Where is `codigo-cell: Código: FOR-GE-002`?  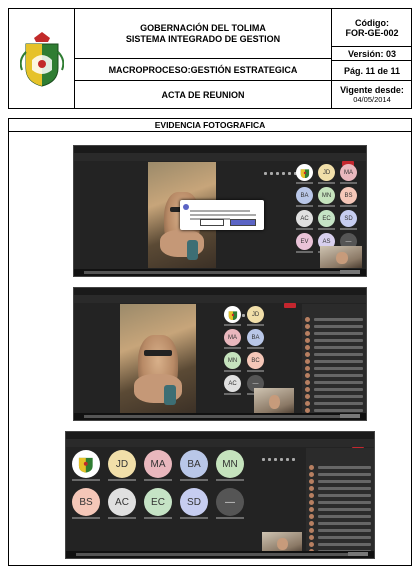
codigo-cell: Código: FOR-GE-002 is located at coordinates (371, 28).